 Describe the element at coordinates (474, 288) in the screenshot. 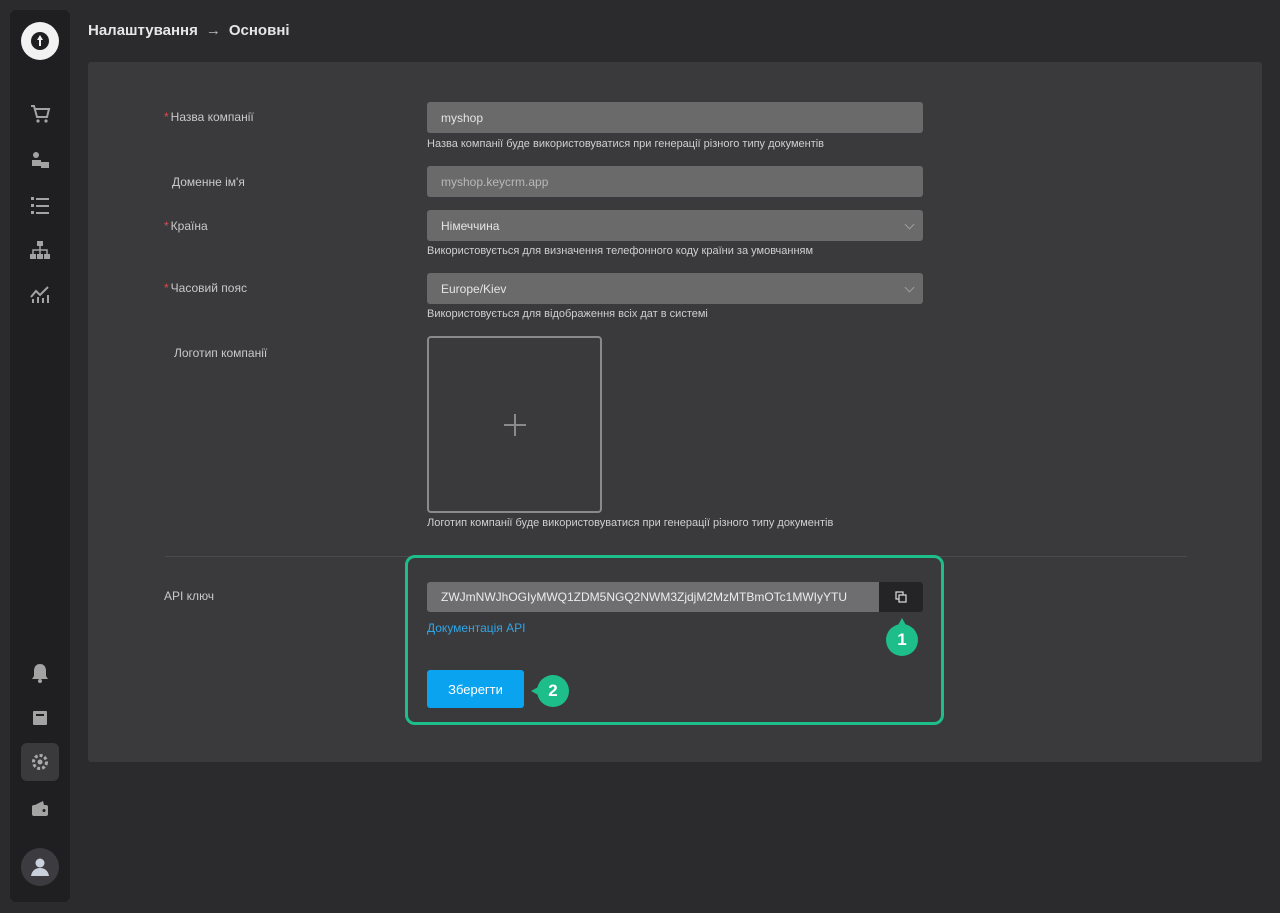

I see `timezone-value: Europe/Kiev` at that location.